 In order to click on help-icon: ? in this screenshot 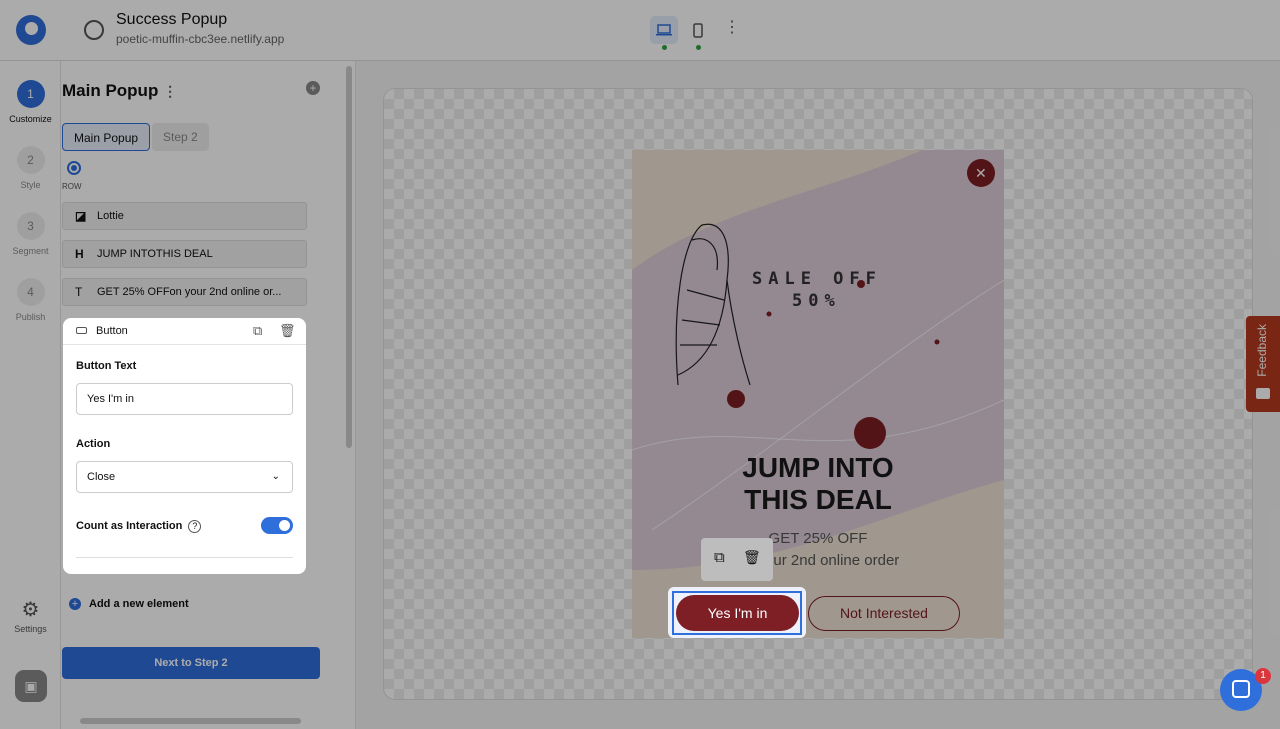, I will do `click(195, 526)`.